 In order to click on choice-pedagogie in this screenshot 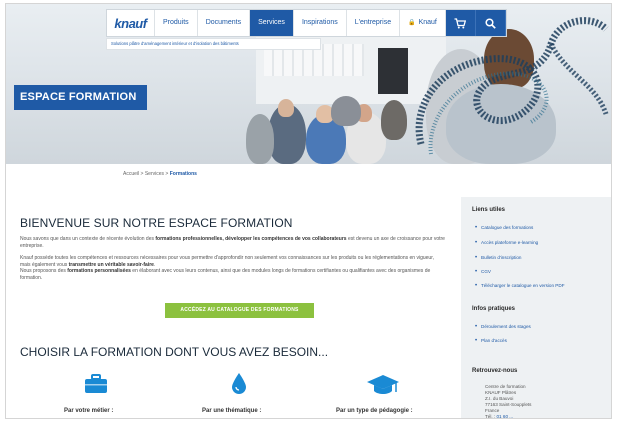, I will do `click(383, 387)`.